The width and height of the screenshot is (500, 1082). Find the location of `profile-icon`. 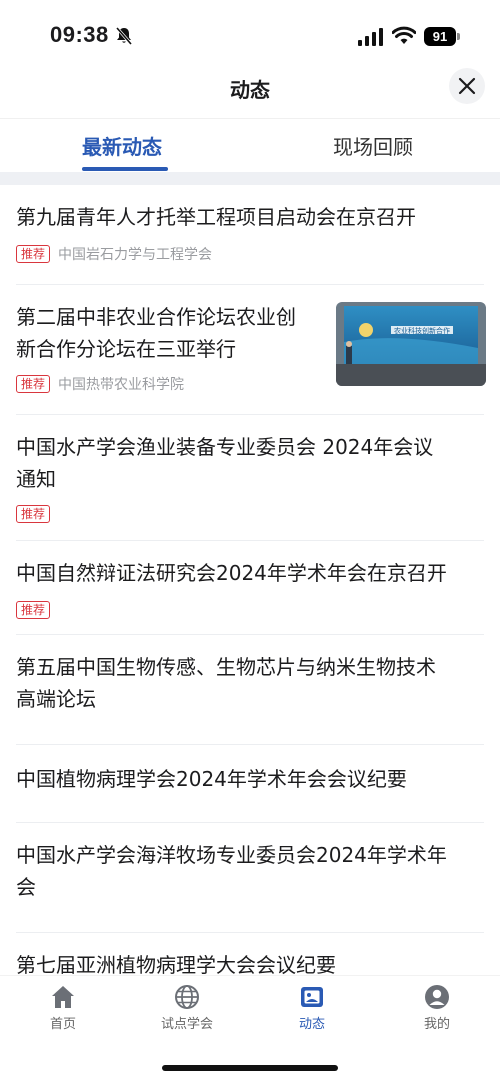

profile-icon is located at coordinates (437, 997).